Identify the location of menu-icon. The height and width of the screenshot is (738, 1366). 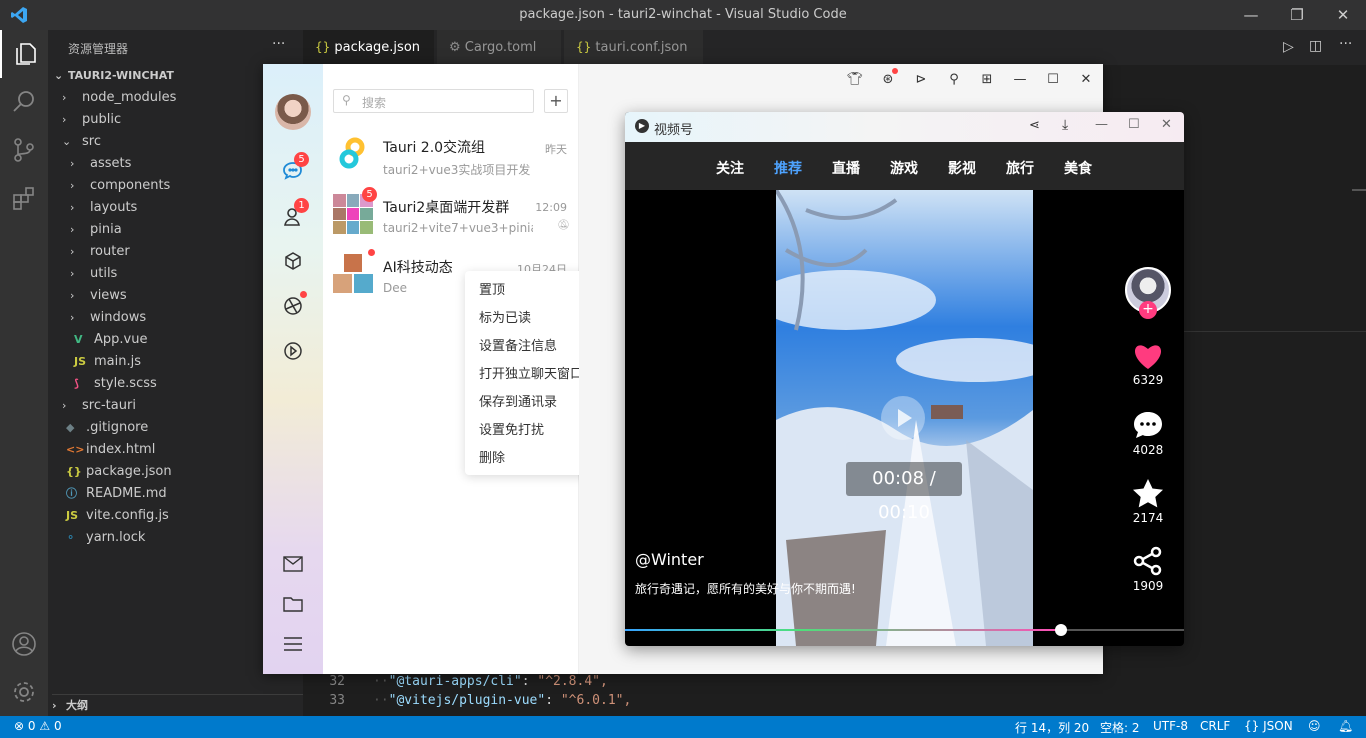
(293, 644).